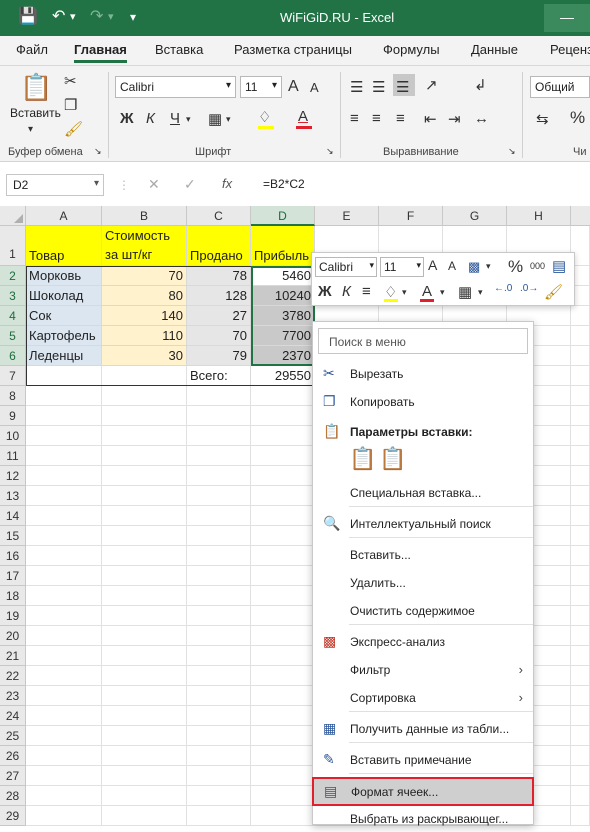  I want to click on mini-format-painter-icon: 🖌, so click(553, 292).